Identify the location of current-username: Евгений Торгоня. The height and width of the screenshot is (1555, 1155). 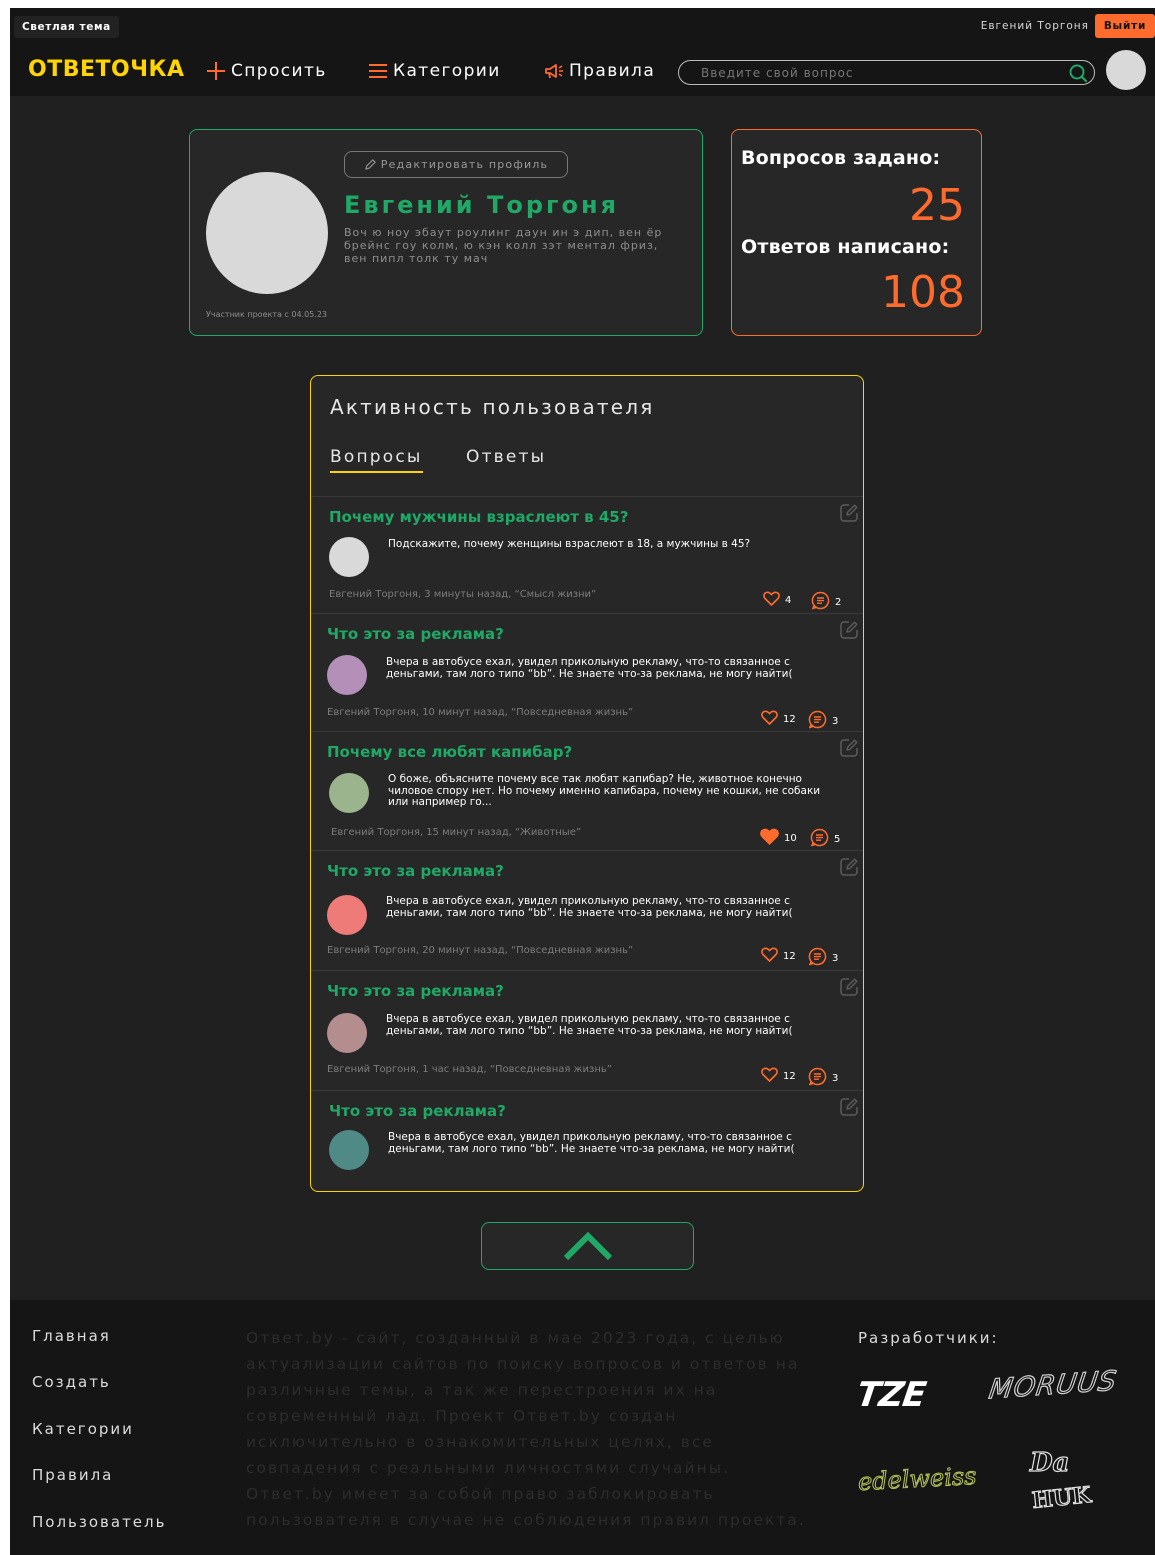
(1035, 26).